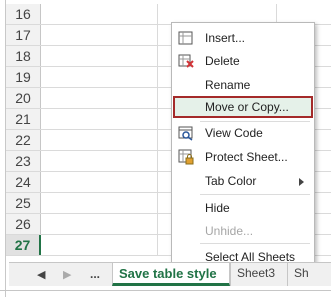 This screenshot has height=297, width=331. Describe the element at coordinates (23, 182) in the screenshot. I see `row-header: 24` at that location.